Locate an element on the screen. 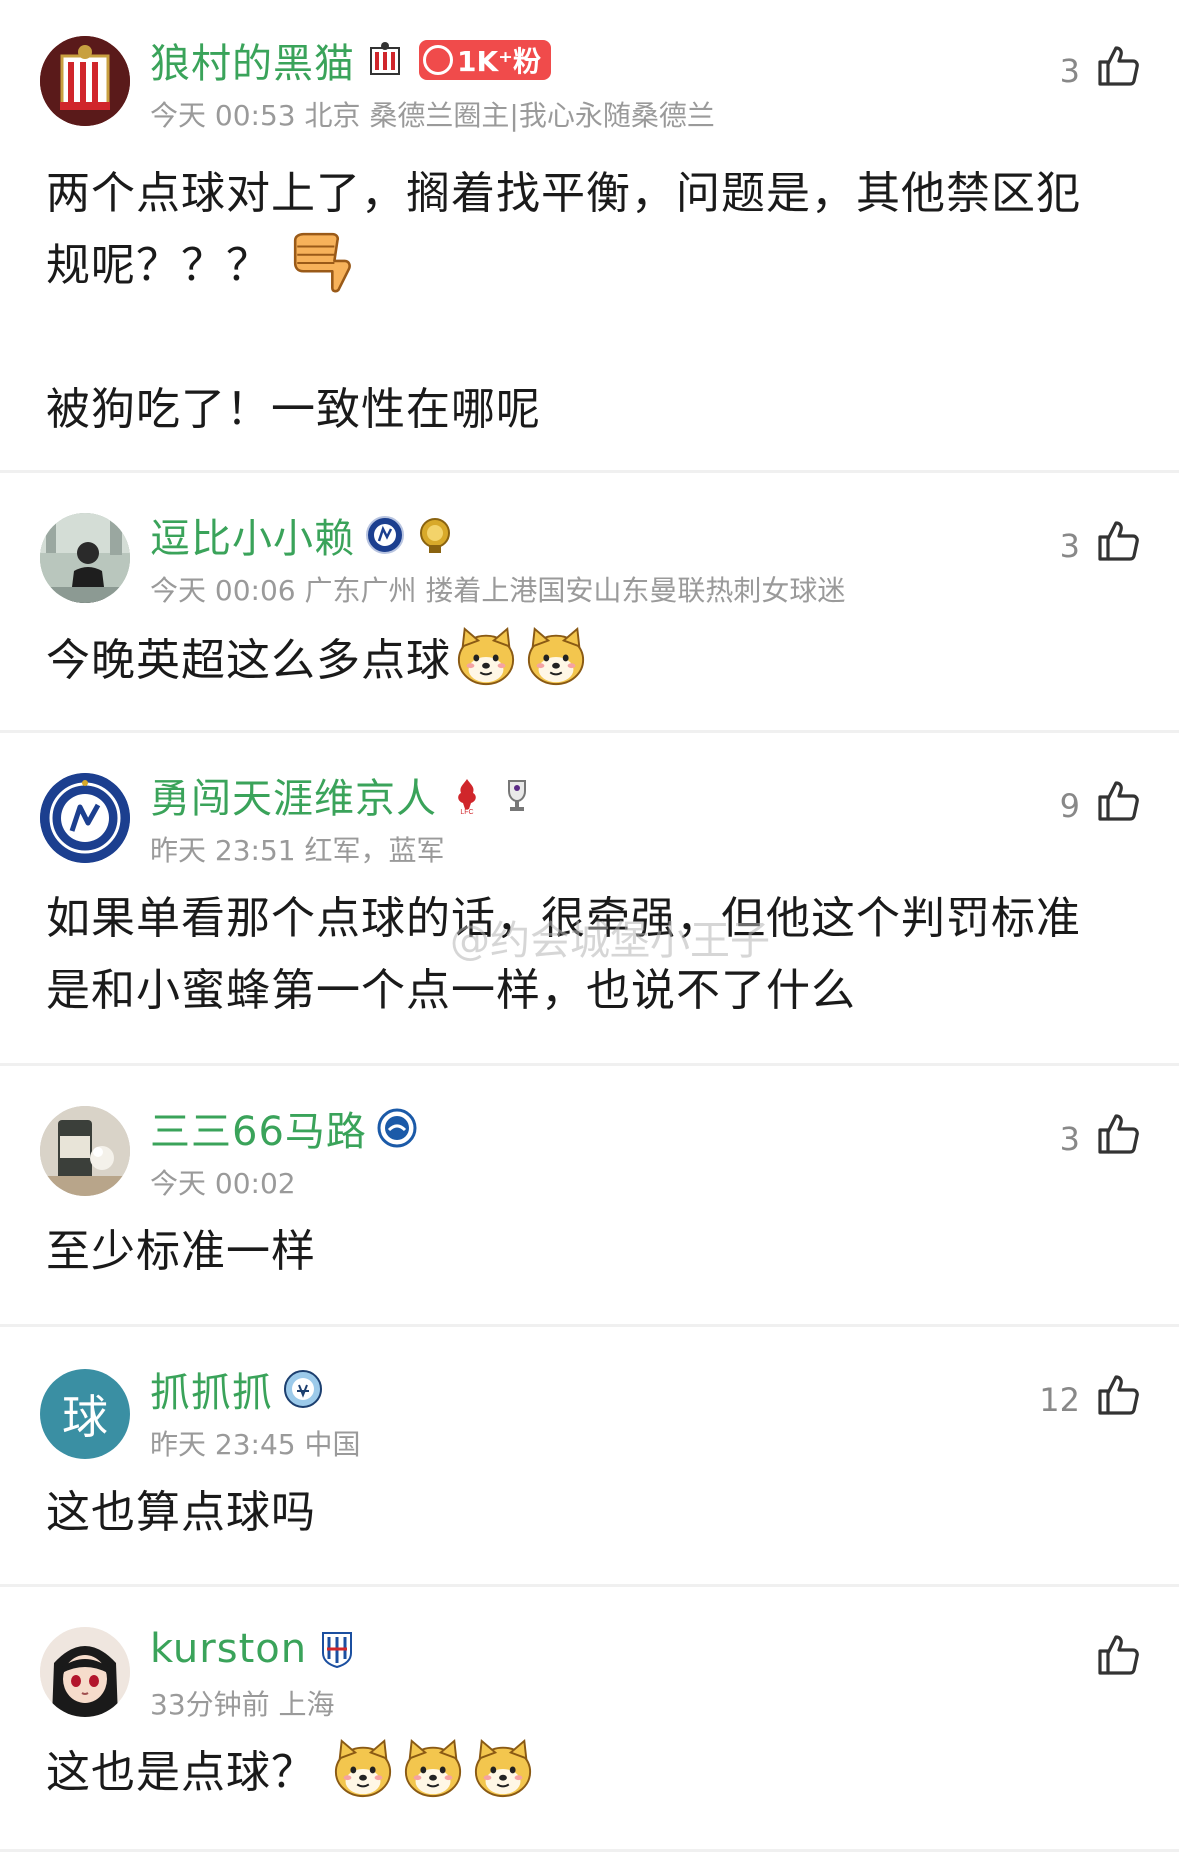 Image resolution: width=1179 pixels, height=1863 pixels. product-photo-icon is located at coordinates (85, 1151).